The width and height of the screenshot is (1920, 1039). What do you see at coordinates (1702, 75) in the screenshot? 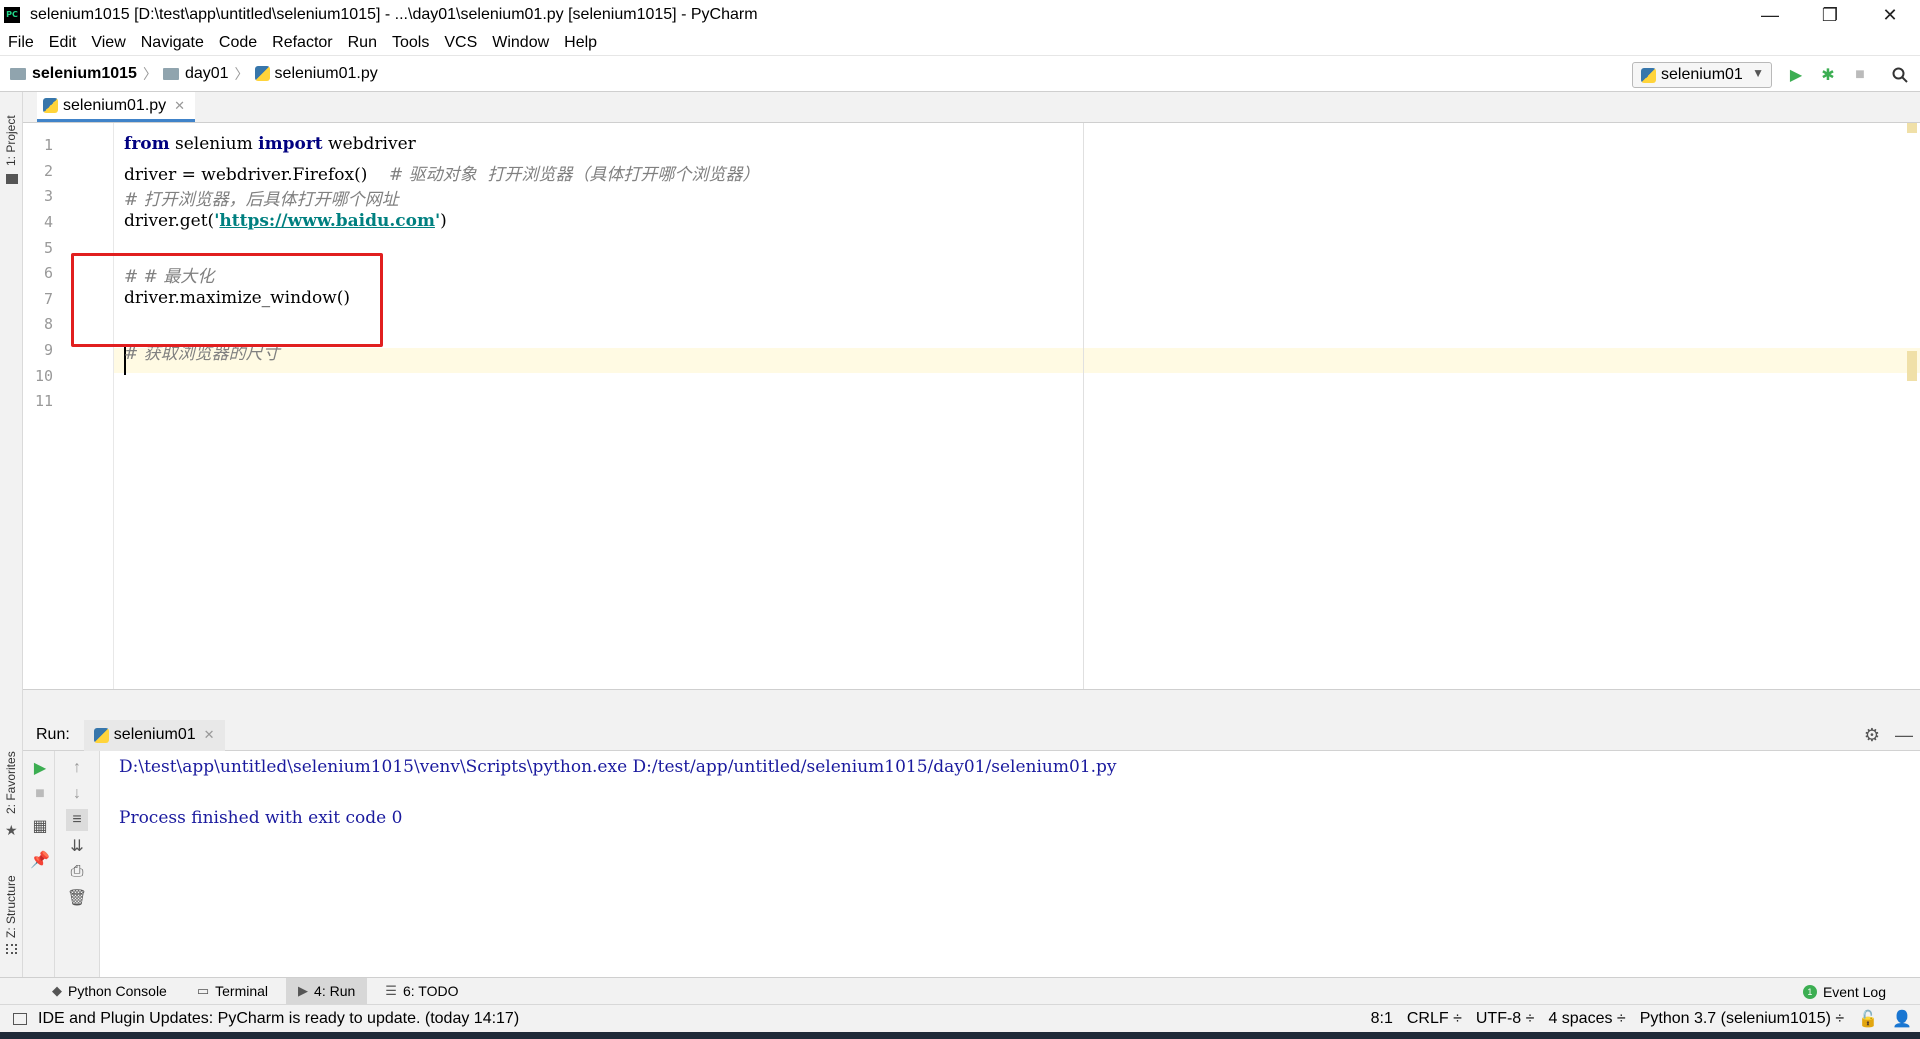
I see `run-configuration-select: selenium01 ▼` at bounding box center [1702, 75].